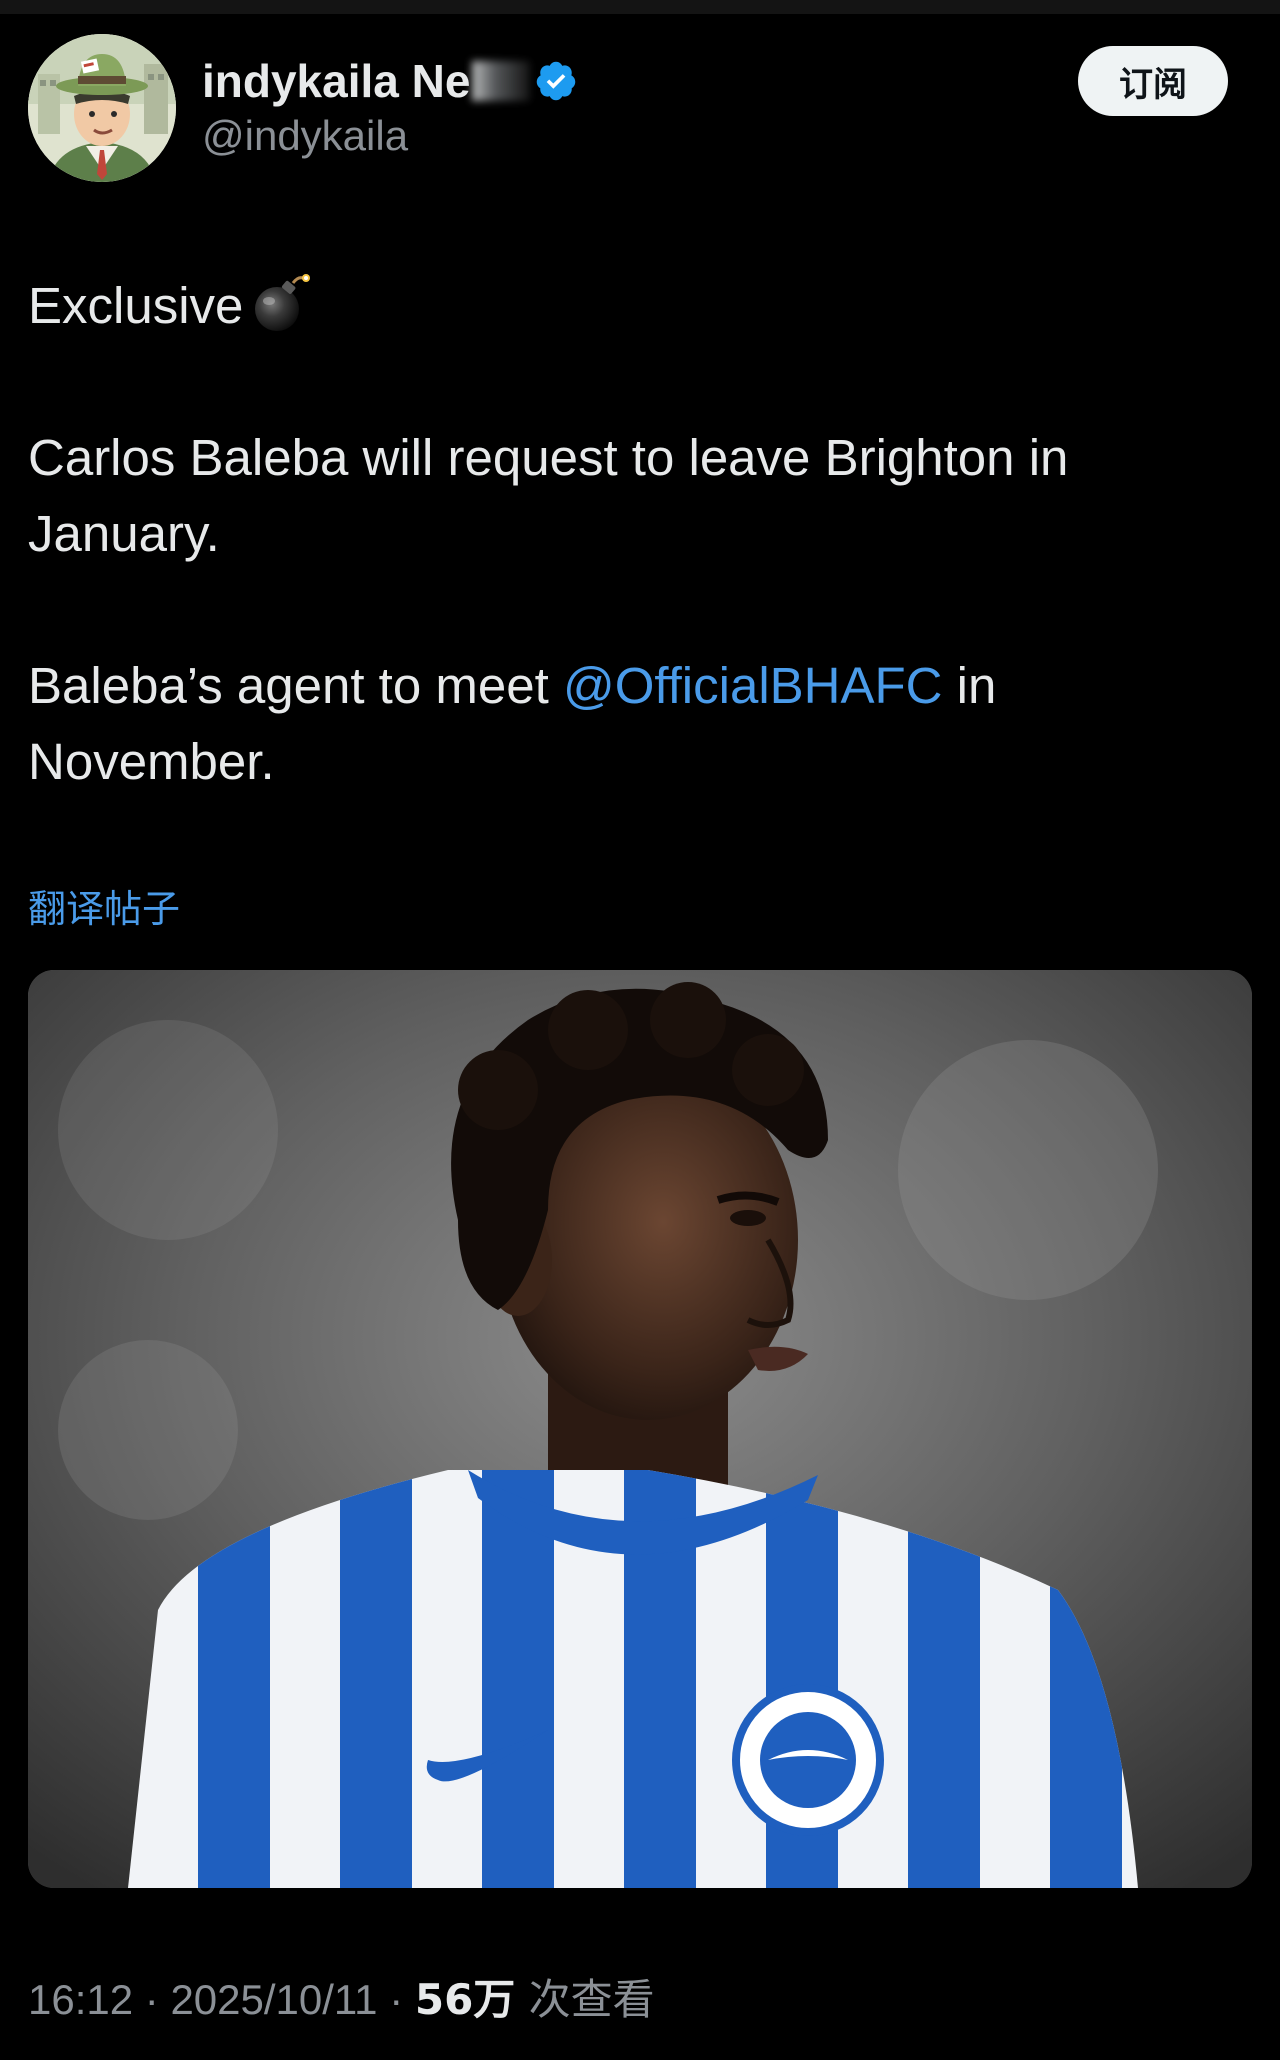  What do you see at coordinates (104, 905) in the screenshot?
I see `translate-post-link: 翻译帖子` at bounding box center [104, 905].